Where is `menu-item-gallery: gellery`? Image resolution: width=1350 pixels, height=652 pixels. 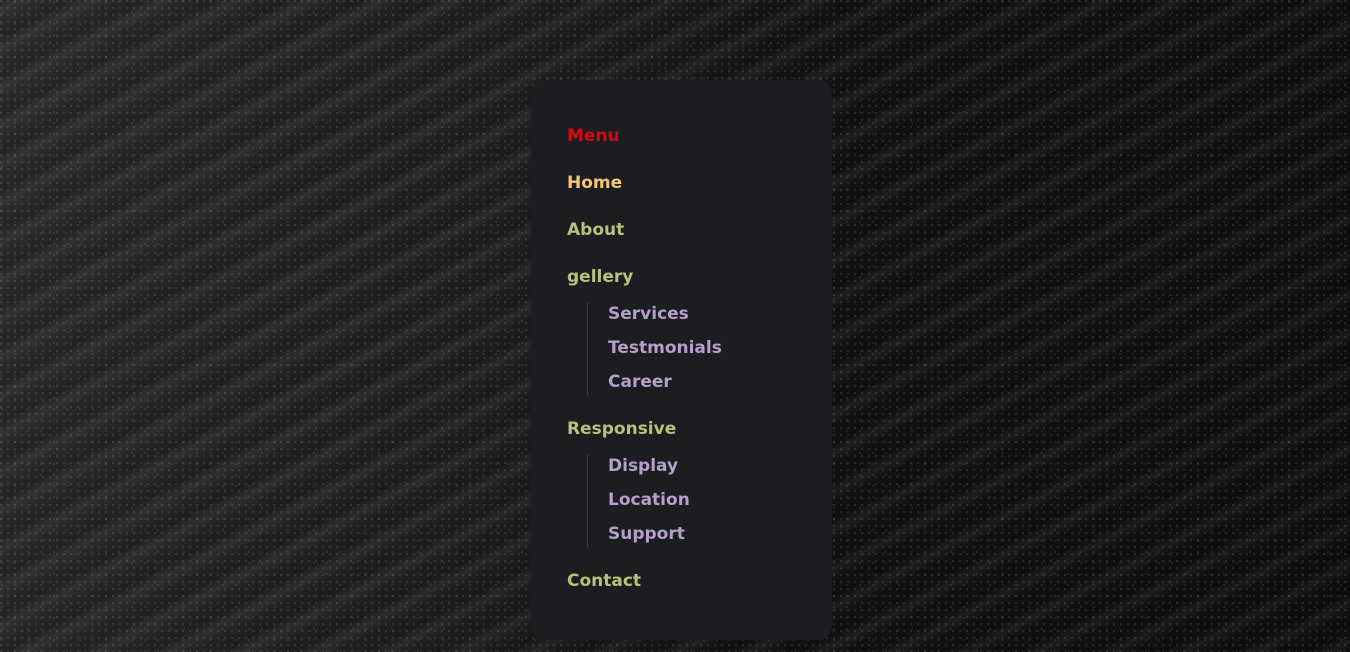
menu-item-gallery: gellery is located at coordinates (600, 277).